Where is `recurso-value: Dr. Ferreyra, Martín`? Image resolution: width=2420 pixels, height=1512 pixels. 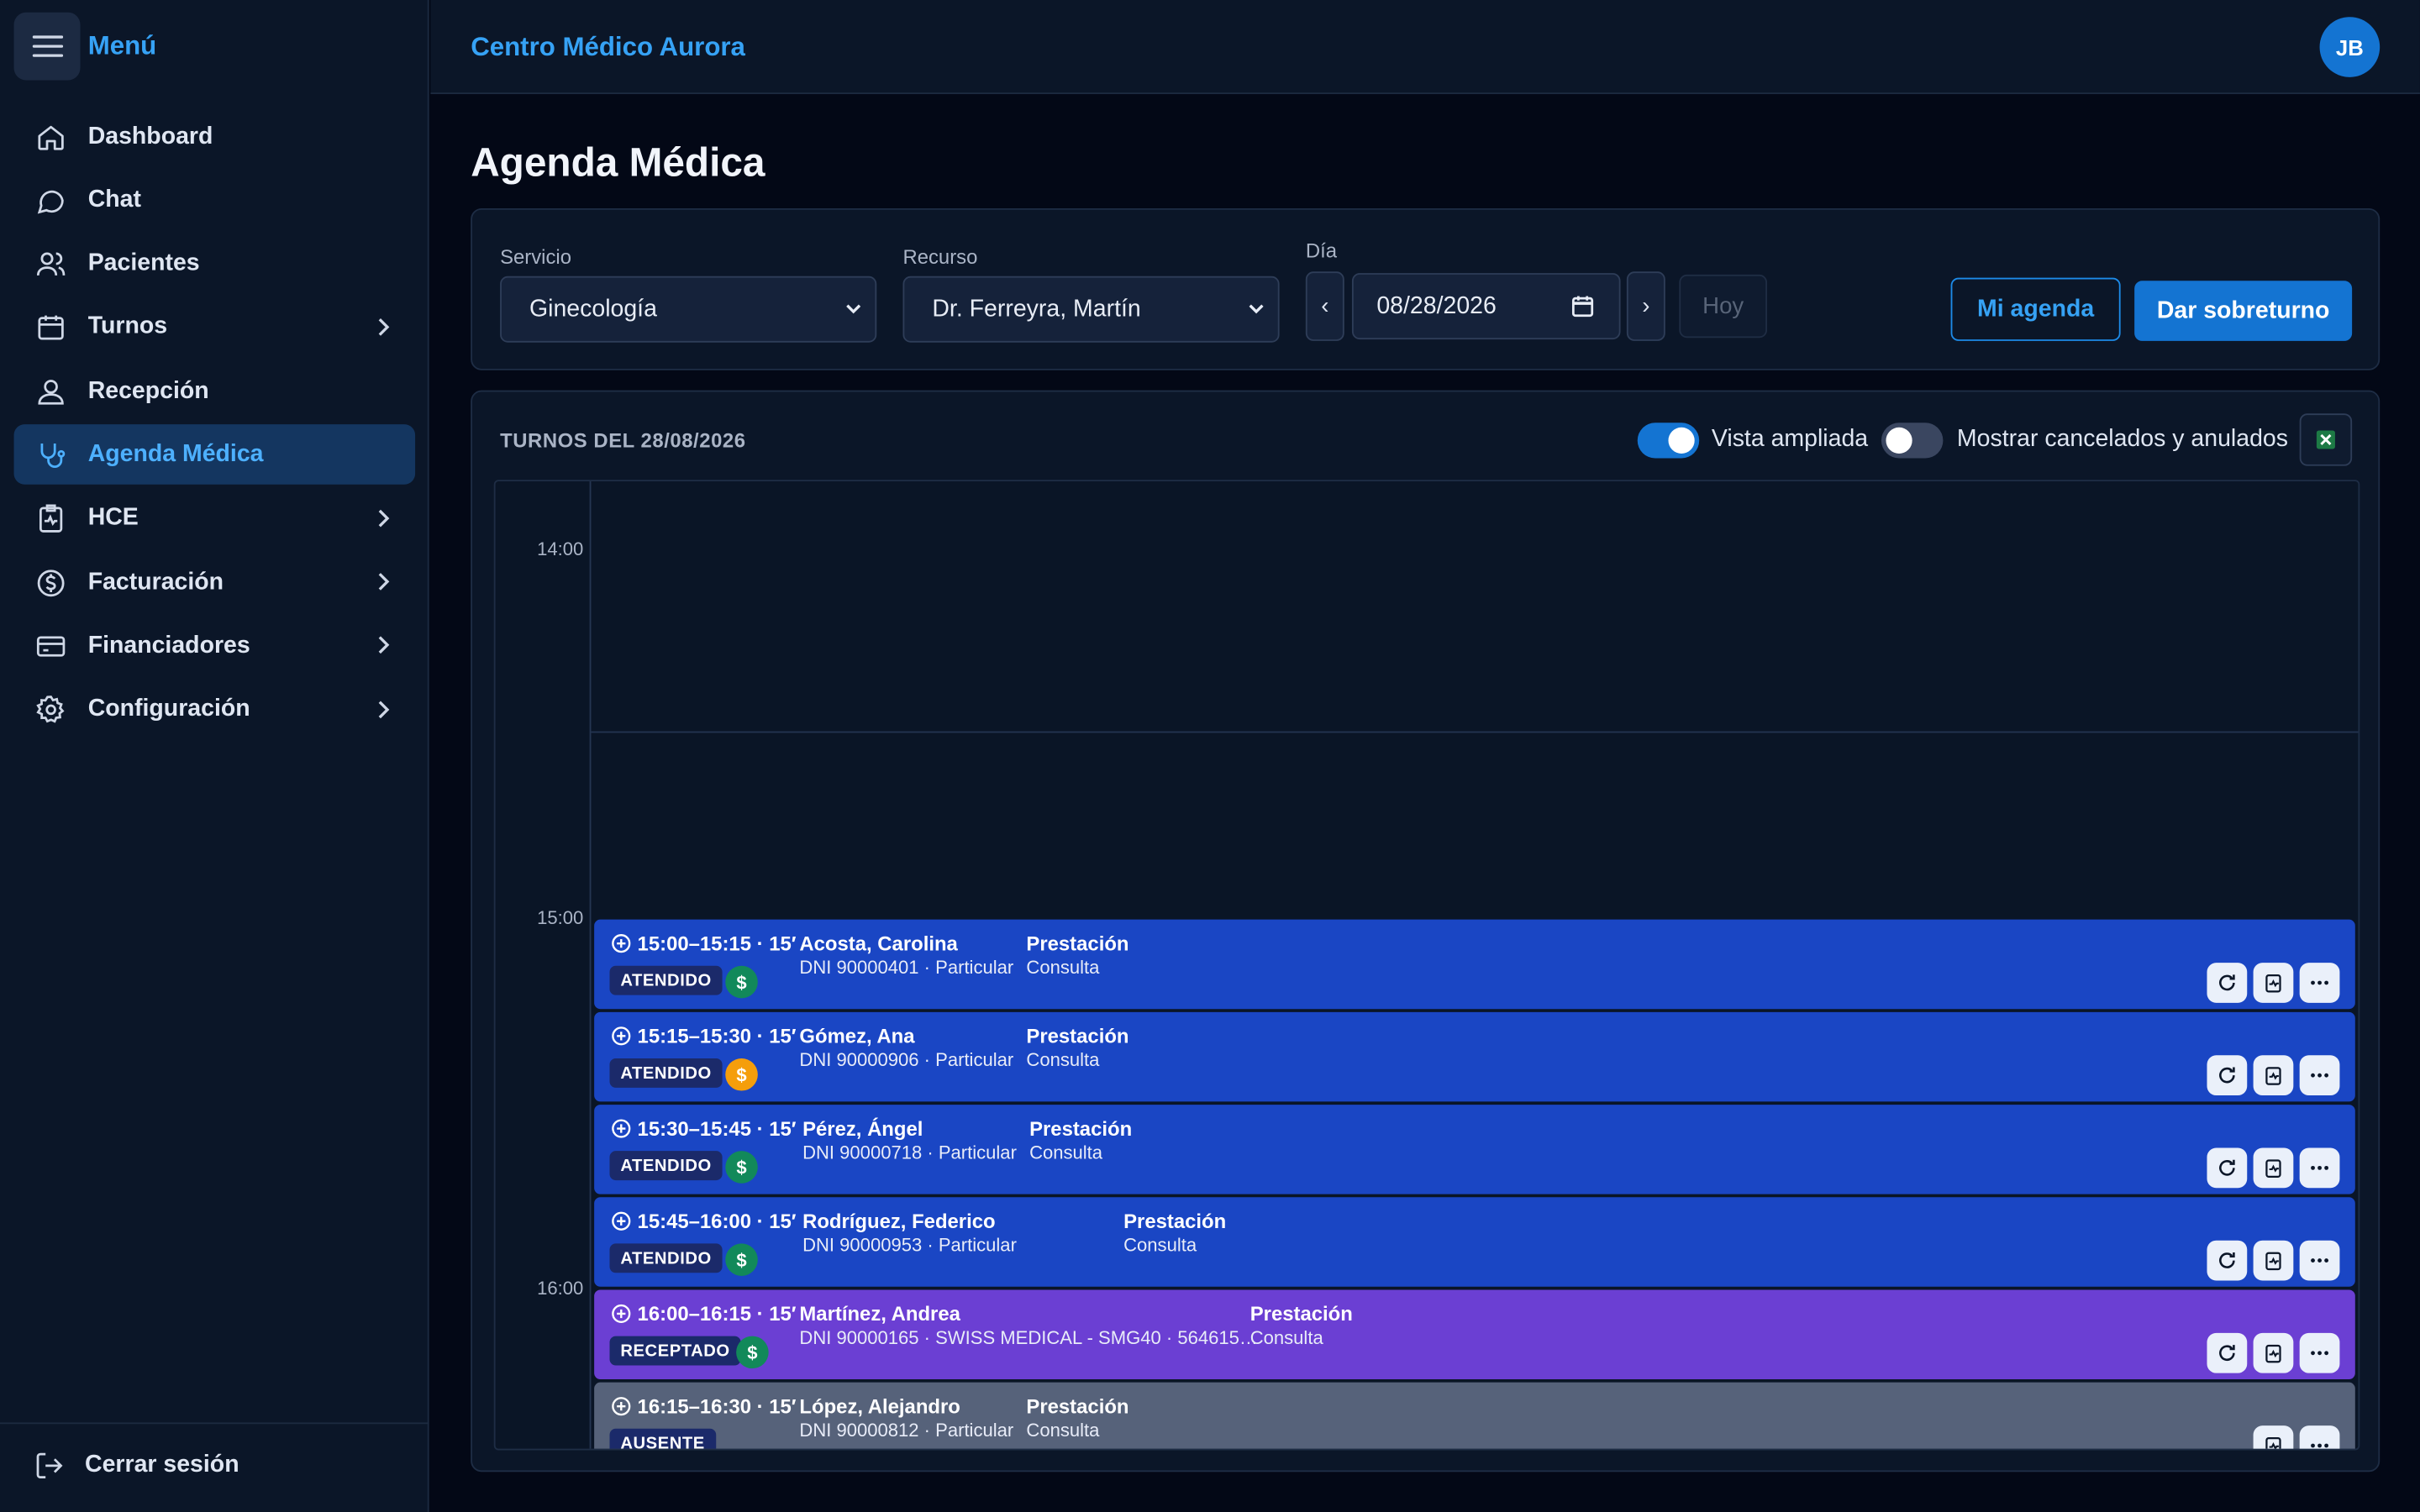
recurso-value: Dr. Ferreyra, Martín is located at coordinates (1036, 308).